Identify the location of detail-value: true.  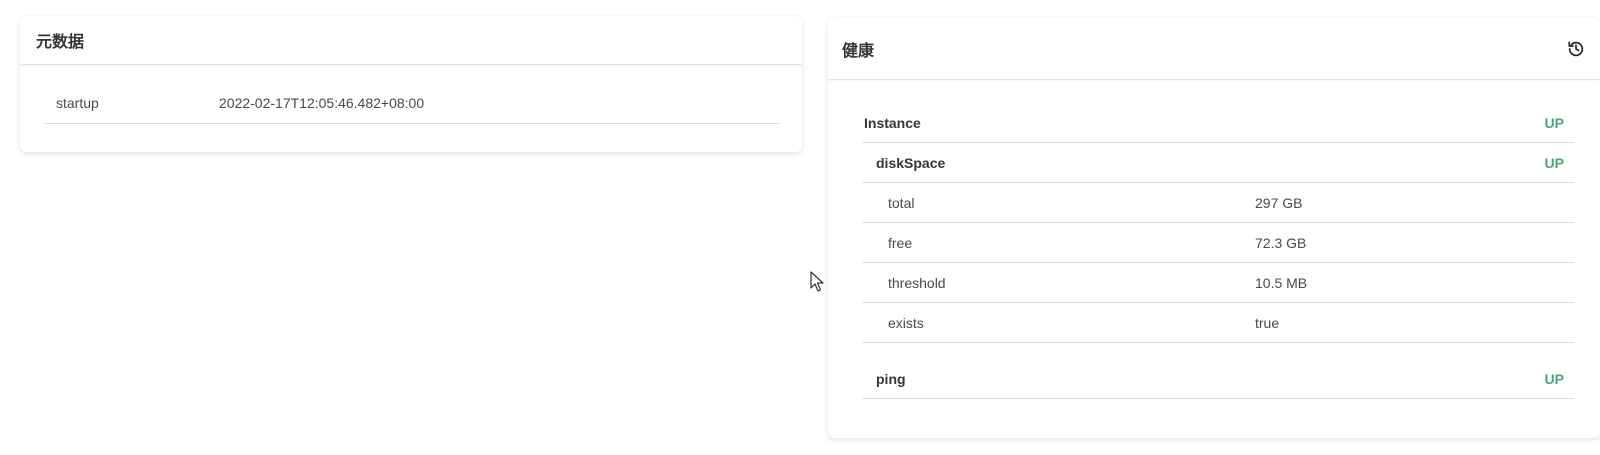
(1267, 322).